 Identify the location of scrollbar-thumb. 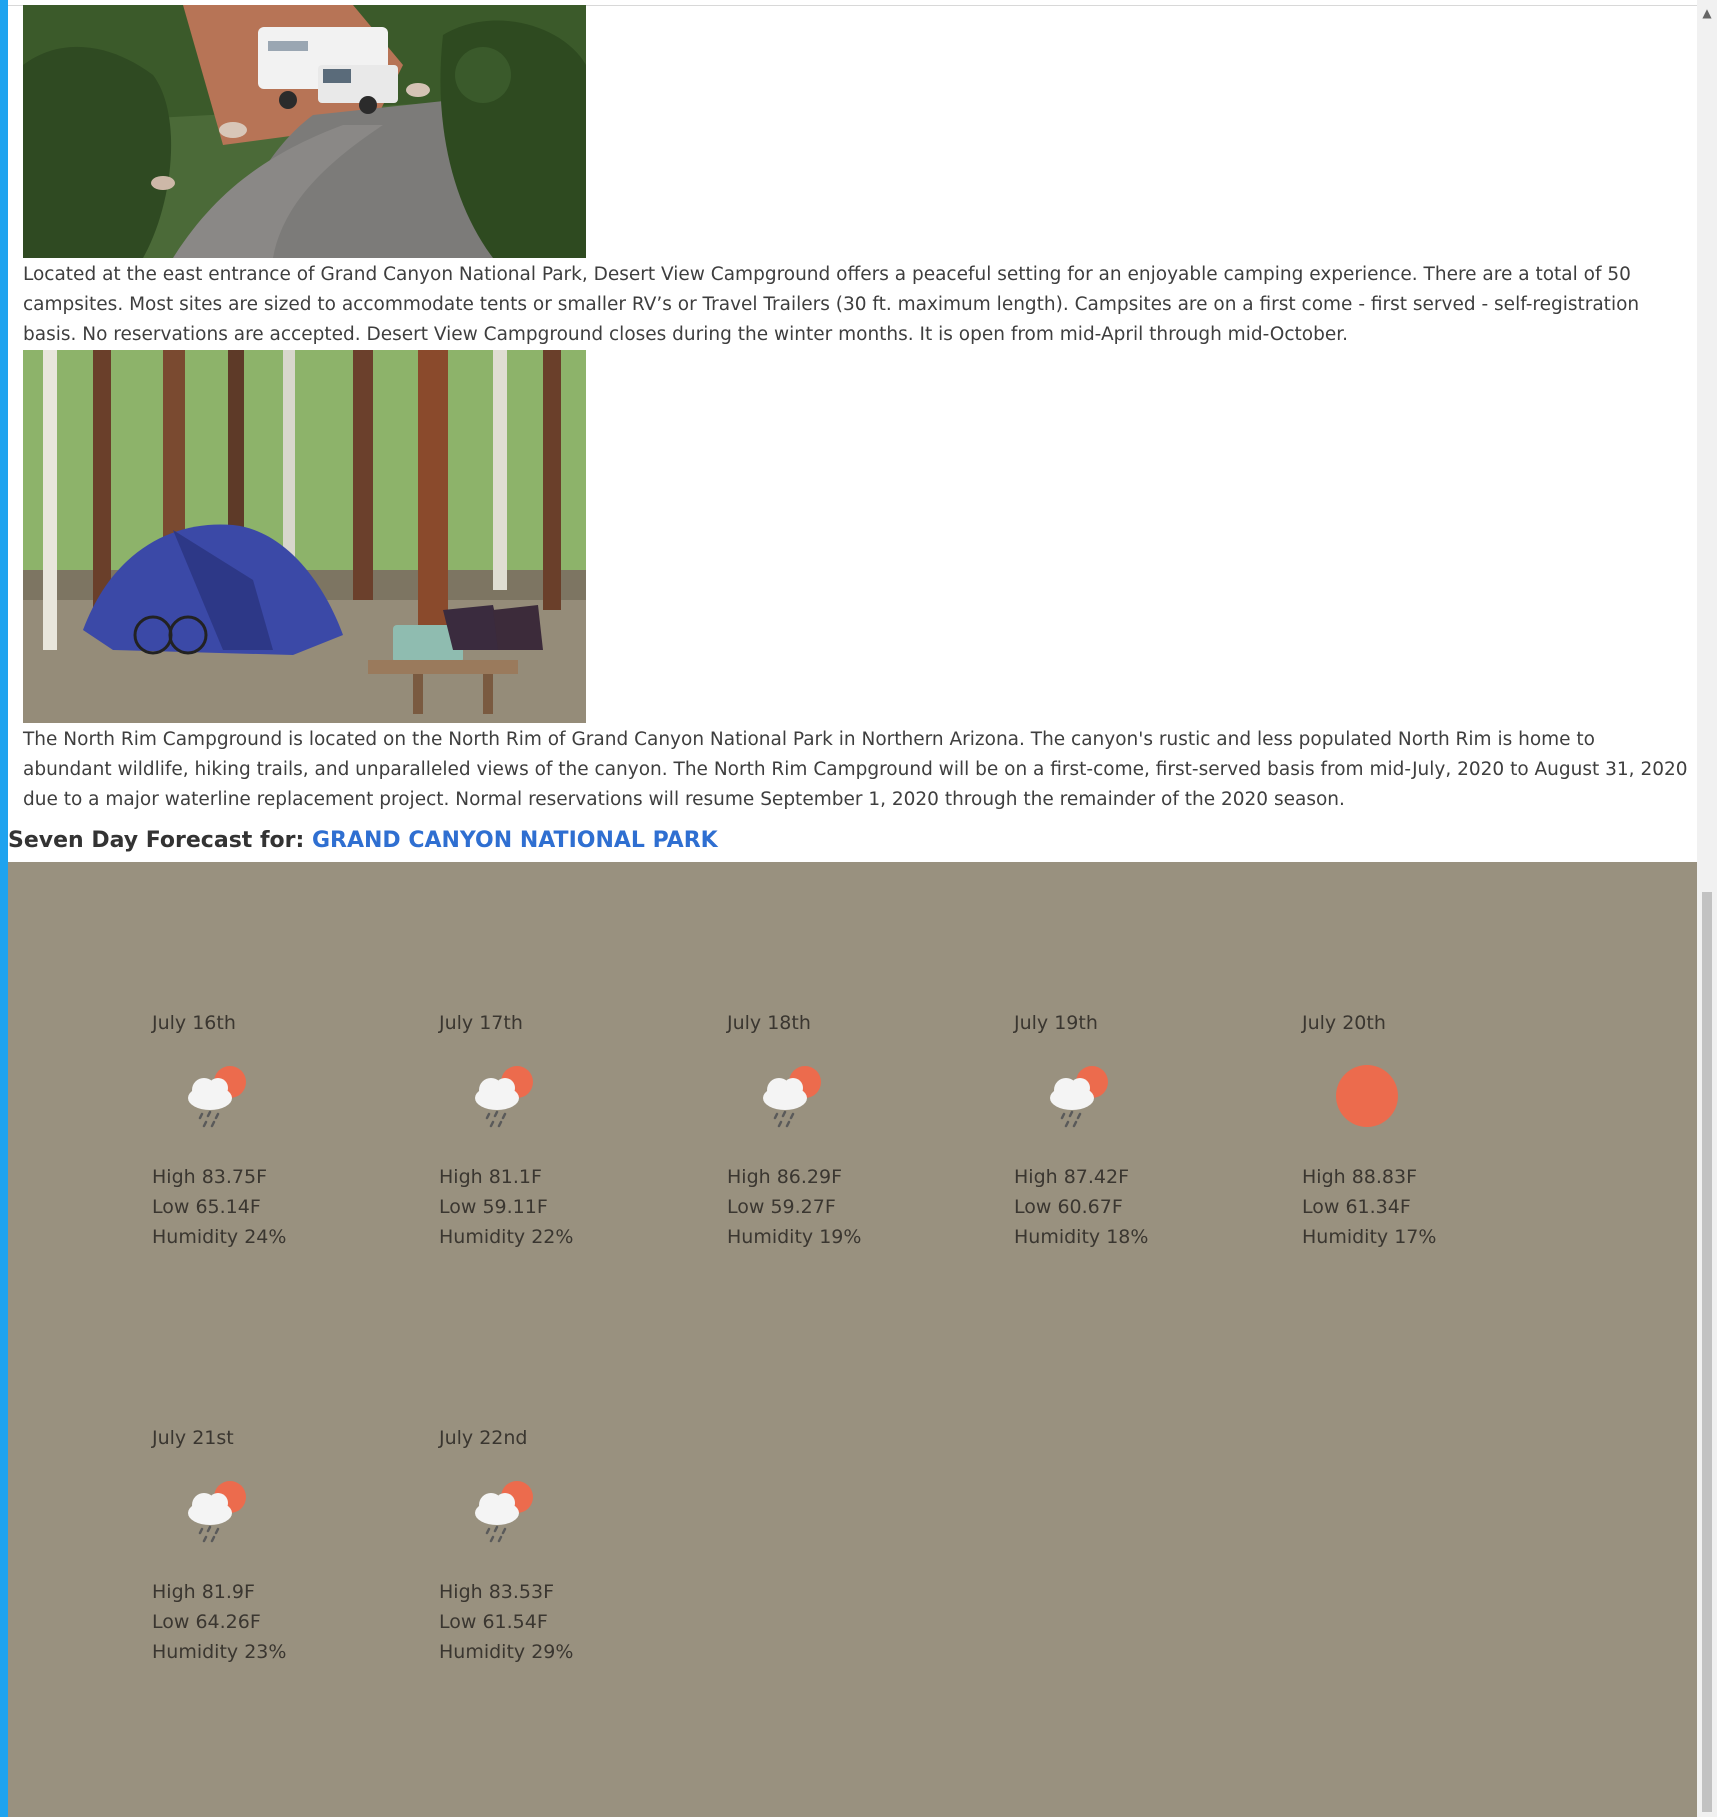
(1707, 1352).